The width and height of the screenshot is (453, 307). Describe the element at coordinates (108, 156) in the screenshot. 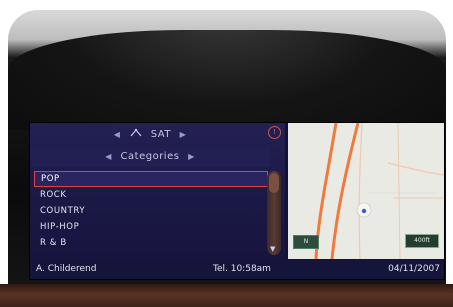

I see `prev-category-icon: ◀` at that location.